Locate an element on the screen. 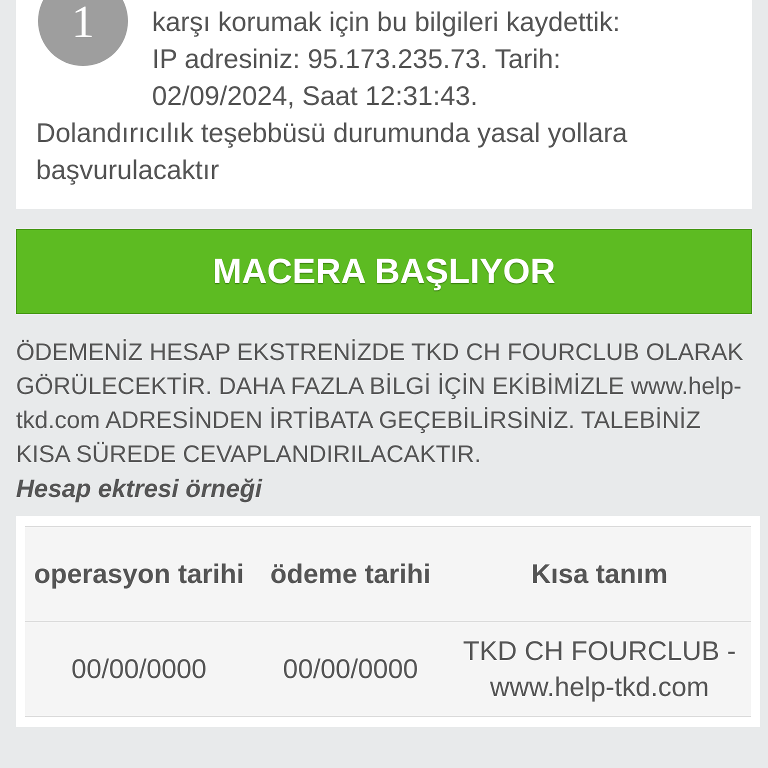 The height and width of the screenshot is (768, 768). column-header: Kısa tanım is located at coordinates (599, 574).